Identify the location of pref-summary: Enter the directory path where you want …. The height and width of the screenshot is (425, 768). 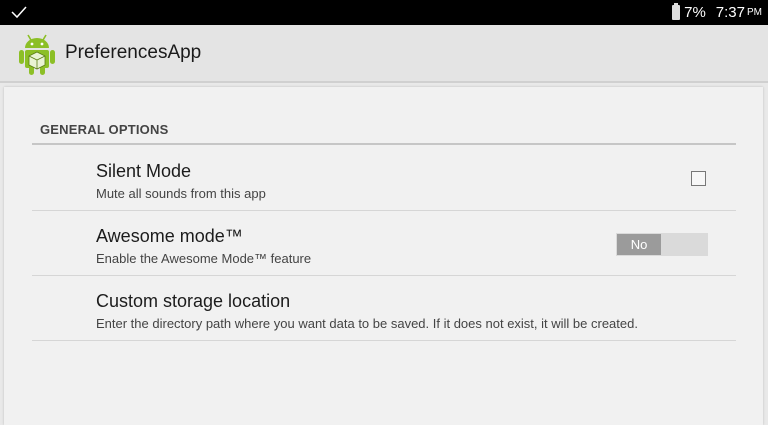
(367, 323).